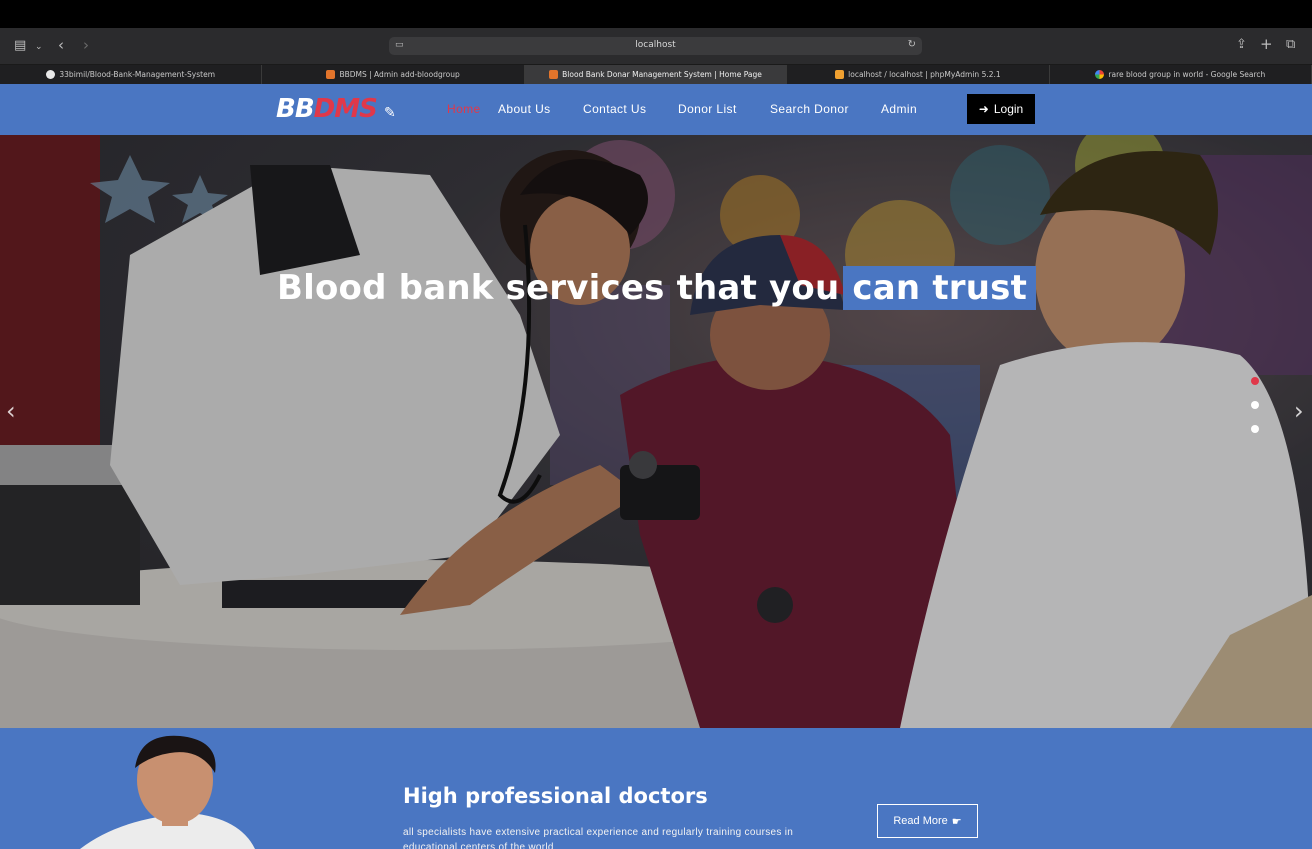  I want to click on back-icon: ‹, so click(61, 45).